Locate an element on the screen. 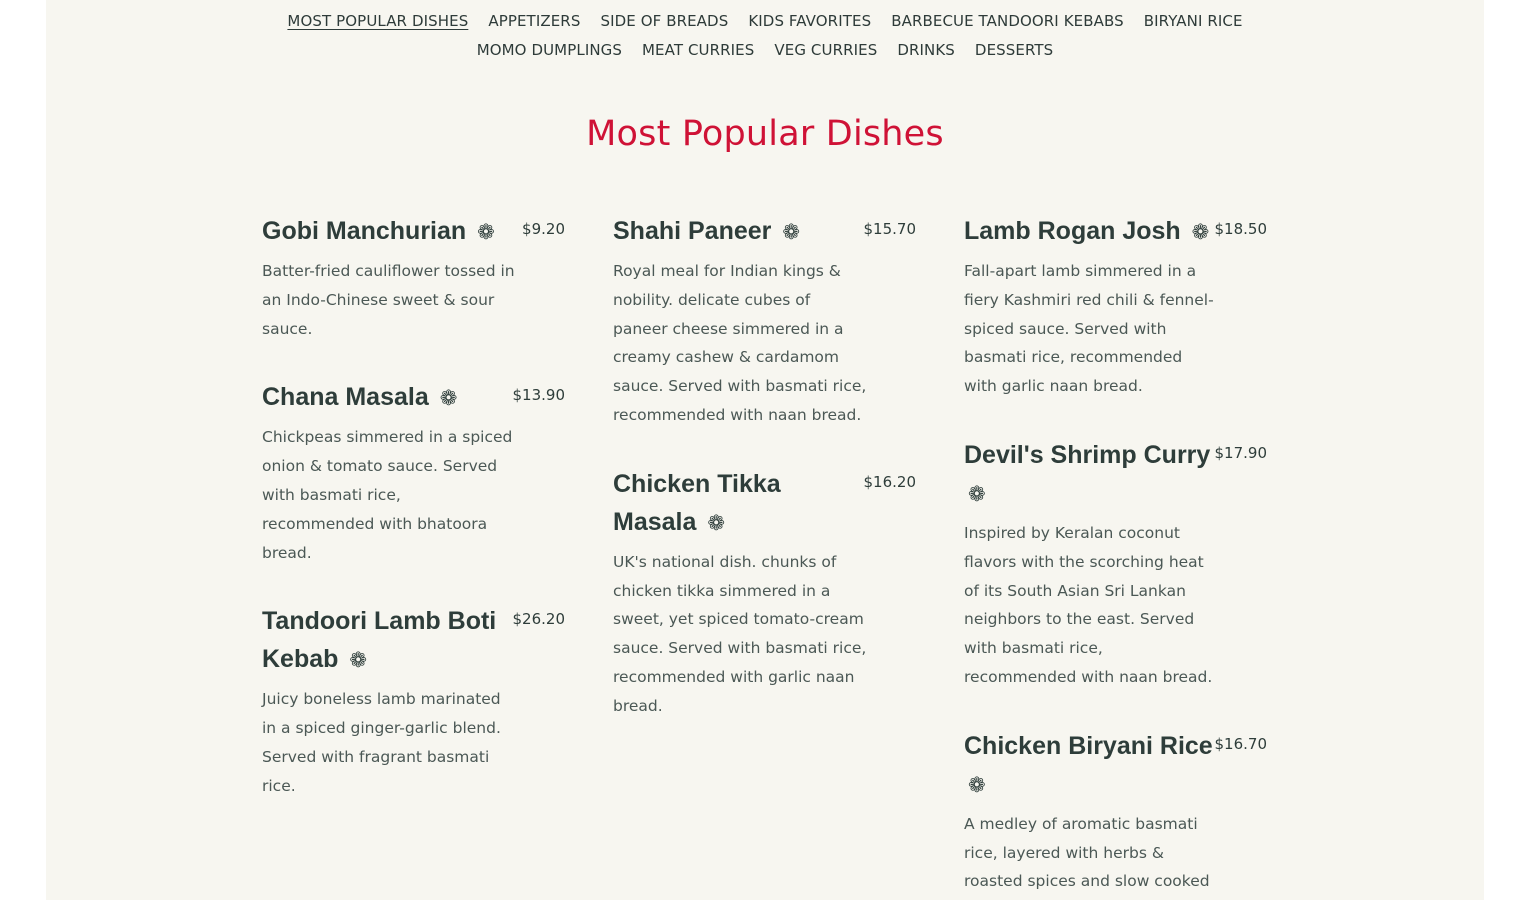 The height and width of the screenshot is (900, 1530). menu-item-header: Gobi Manchurian ❁ $9.20 is located at coordinates (413, 231).